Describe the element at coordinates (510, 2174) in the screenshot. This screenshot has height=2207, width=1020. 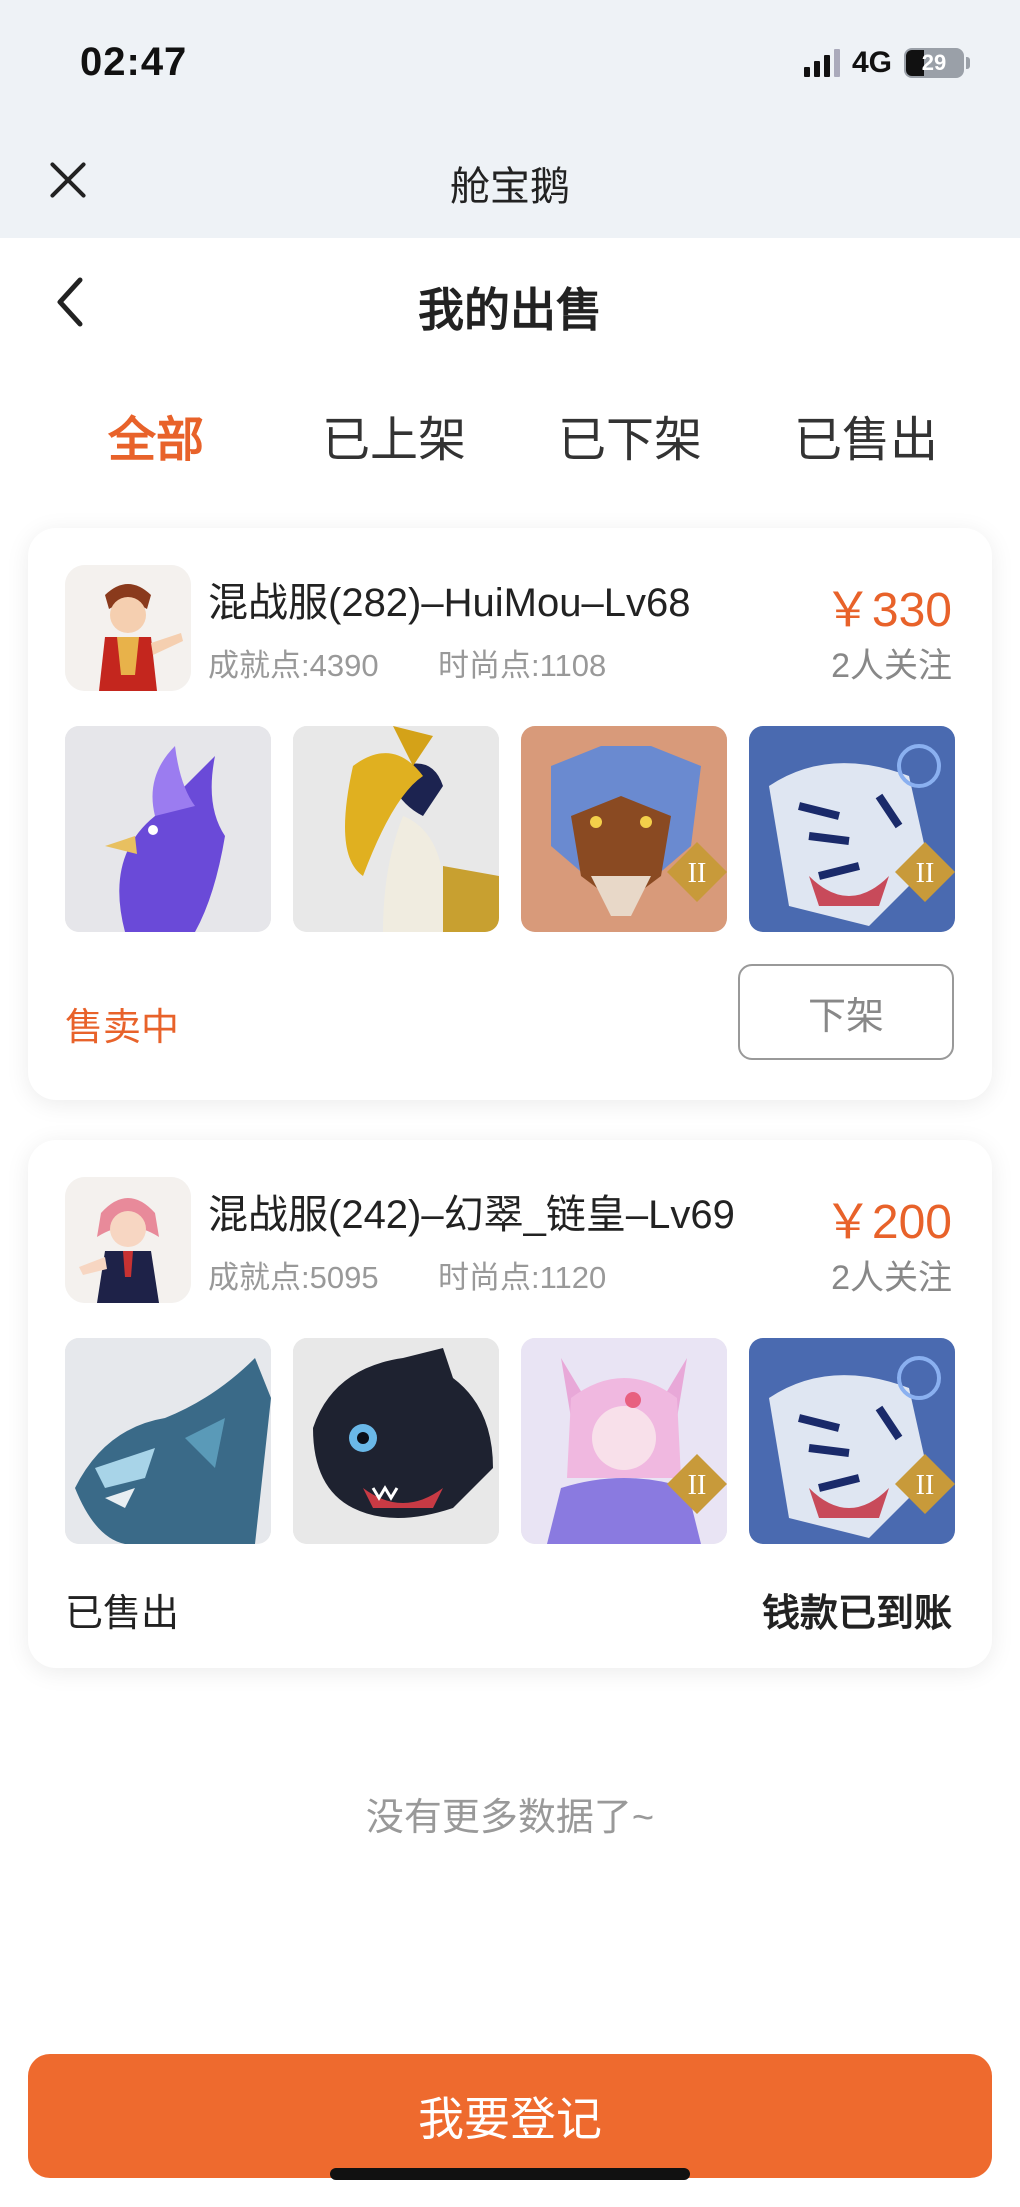
I see `home-indicator` at that location.